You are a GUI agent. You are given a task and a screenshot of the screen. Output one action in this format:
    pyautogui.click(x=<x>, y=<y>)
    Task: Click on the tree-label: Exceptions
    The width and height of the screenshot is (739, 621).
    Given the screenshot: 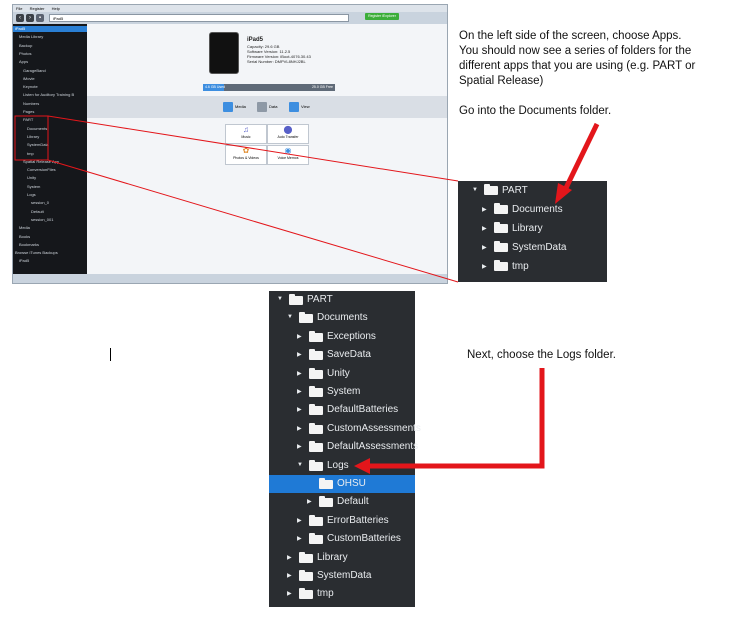 What is the action you would take?
    pyautogui.click(x=351, y=336)
    